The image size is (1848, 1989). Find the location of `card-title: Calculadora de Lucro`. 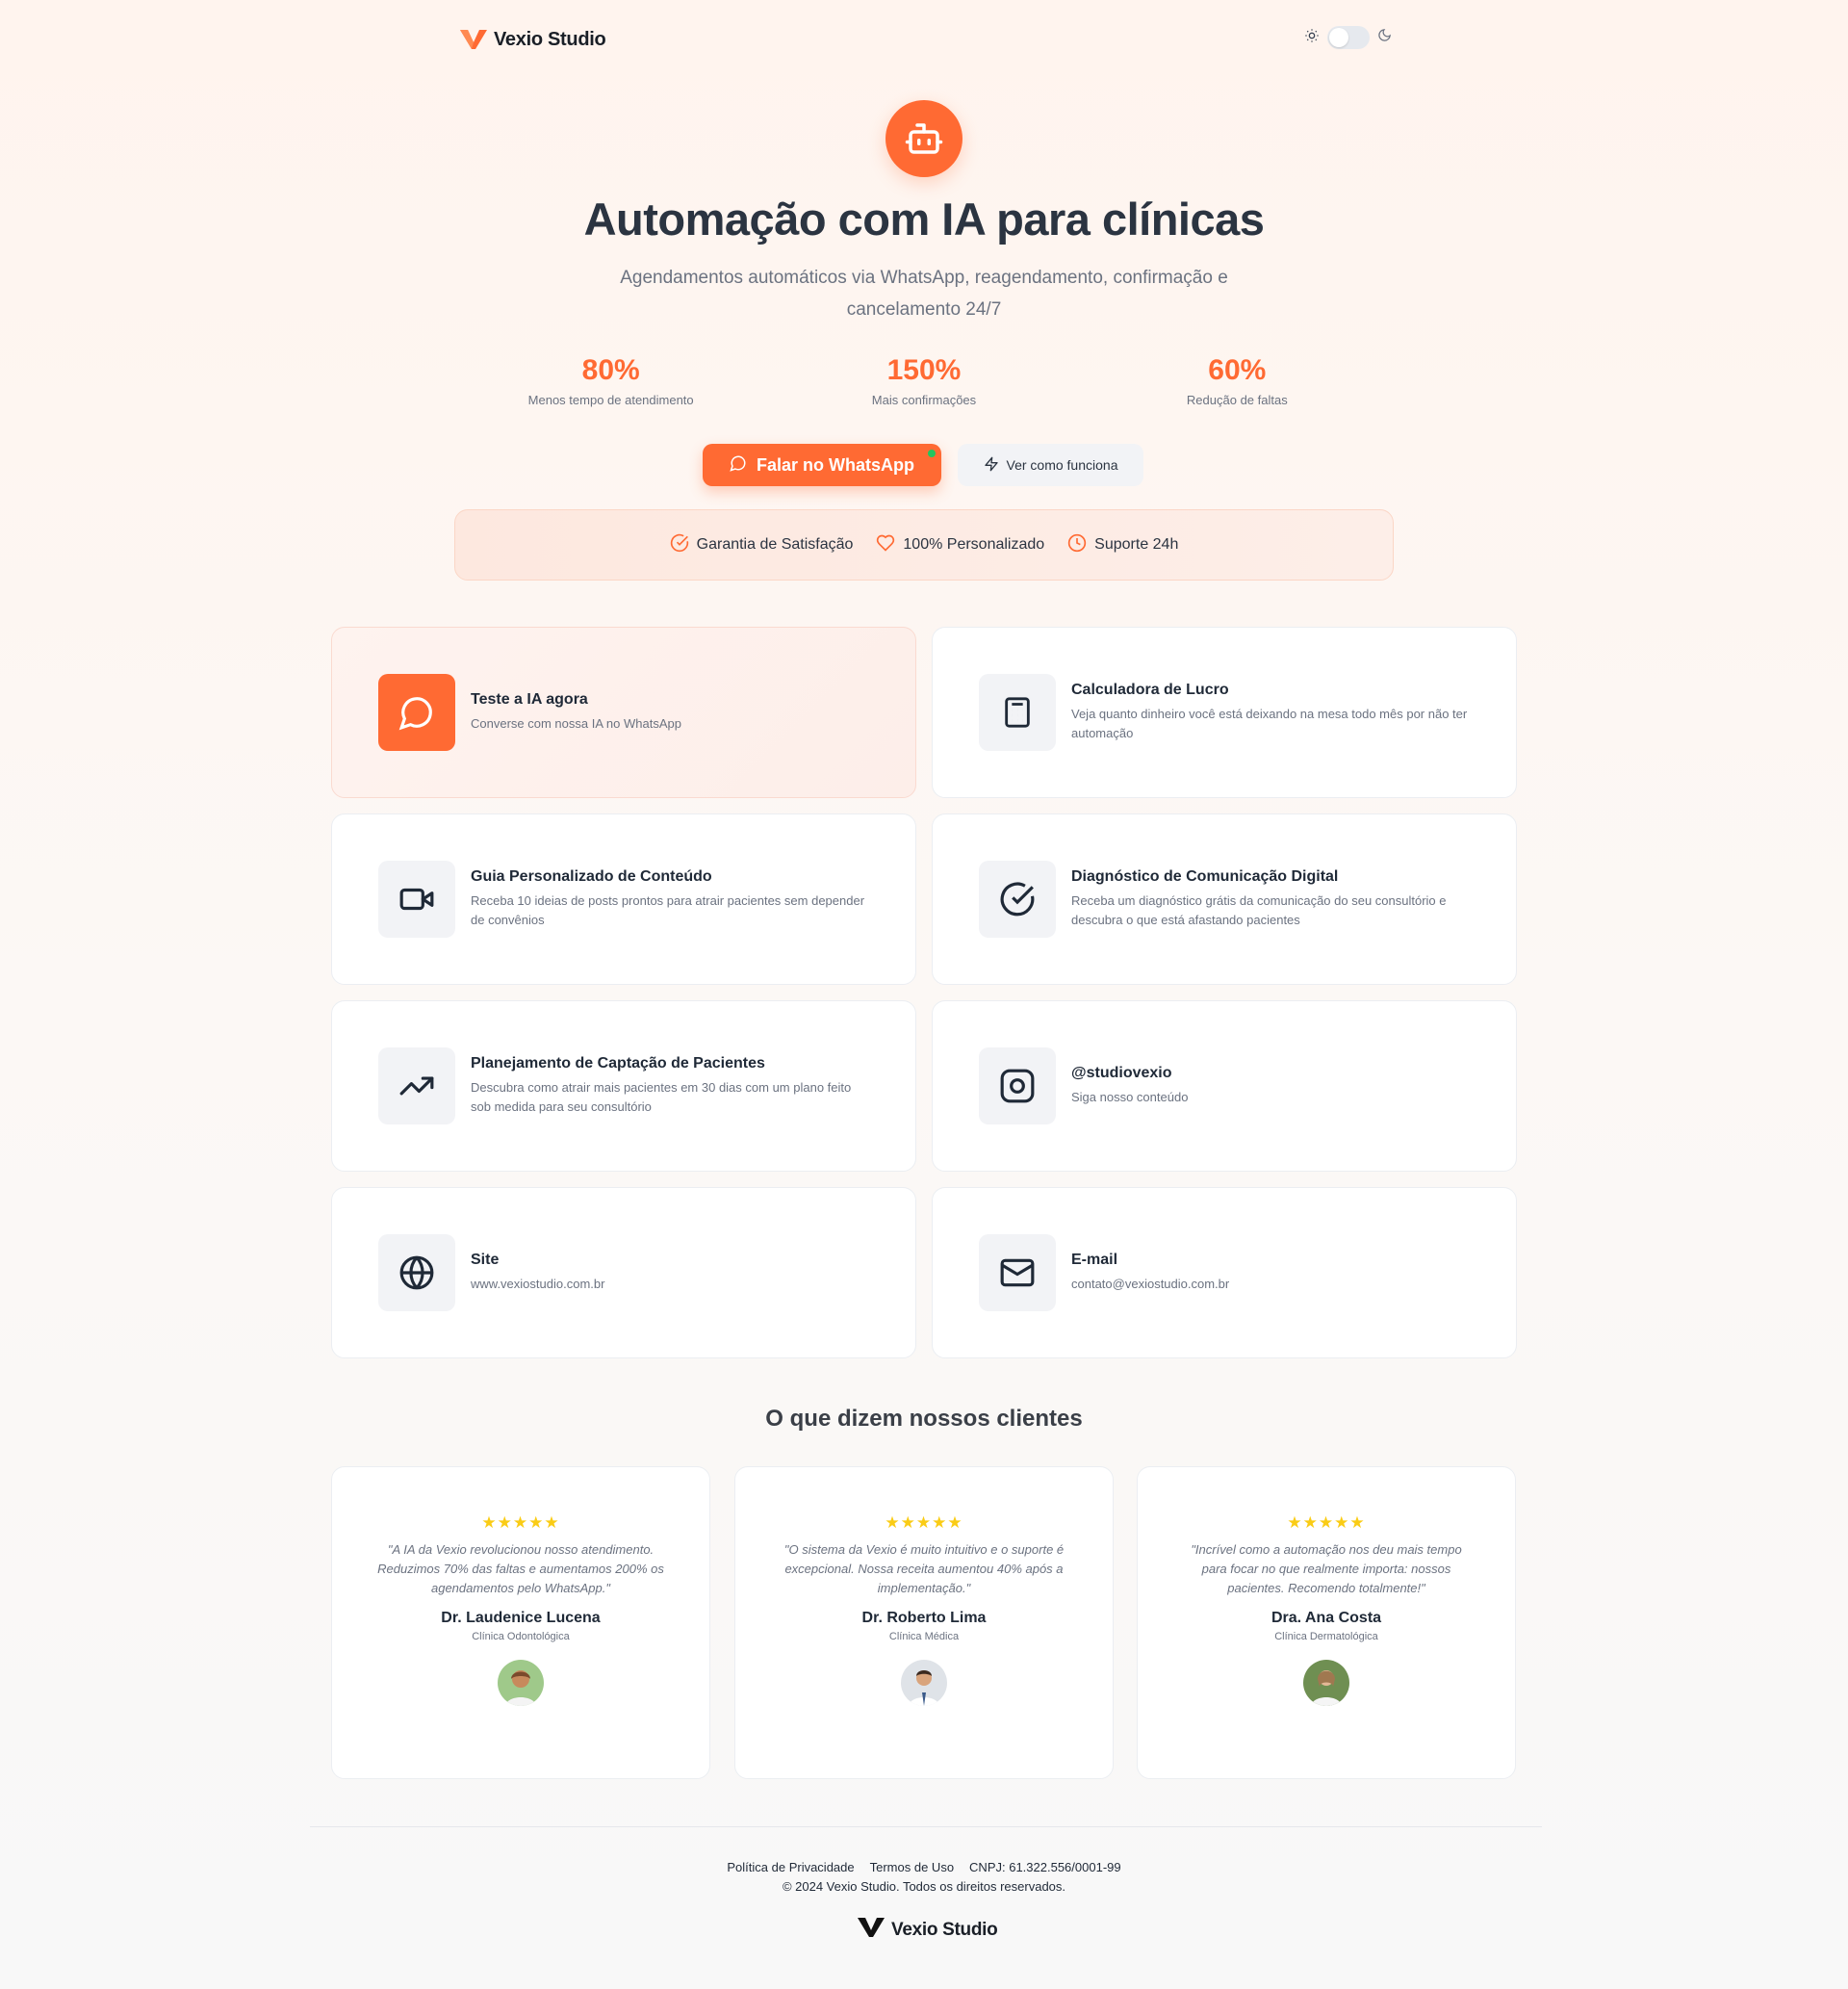

card-title: Calculadora de Lucro is located at coordinates (1150, 690).